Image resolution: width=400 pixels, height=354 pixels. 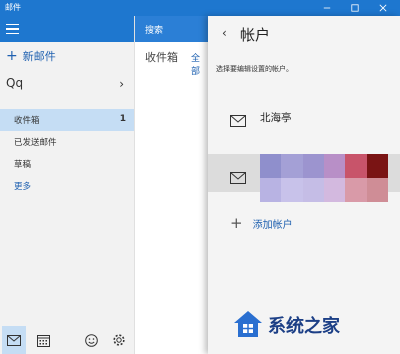 I want to click on account-name: Qq, so click(x=15, y=83).